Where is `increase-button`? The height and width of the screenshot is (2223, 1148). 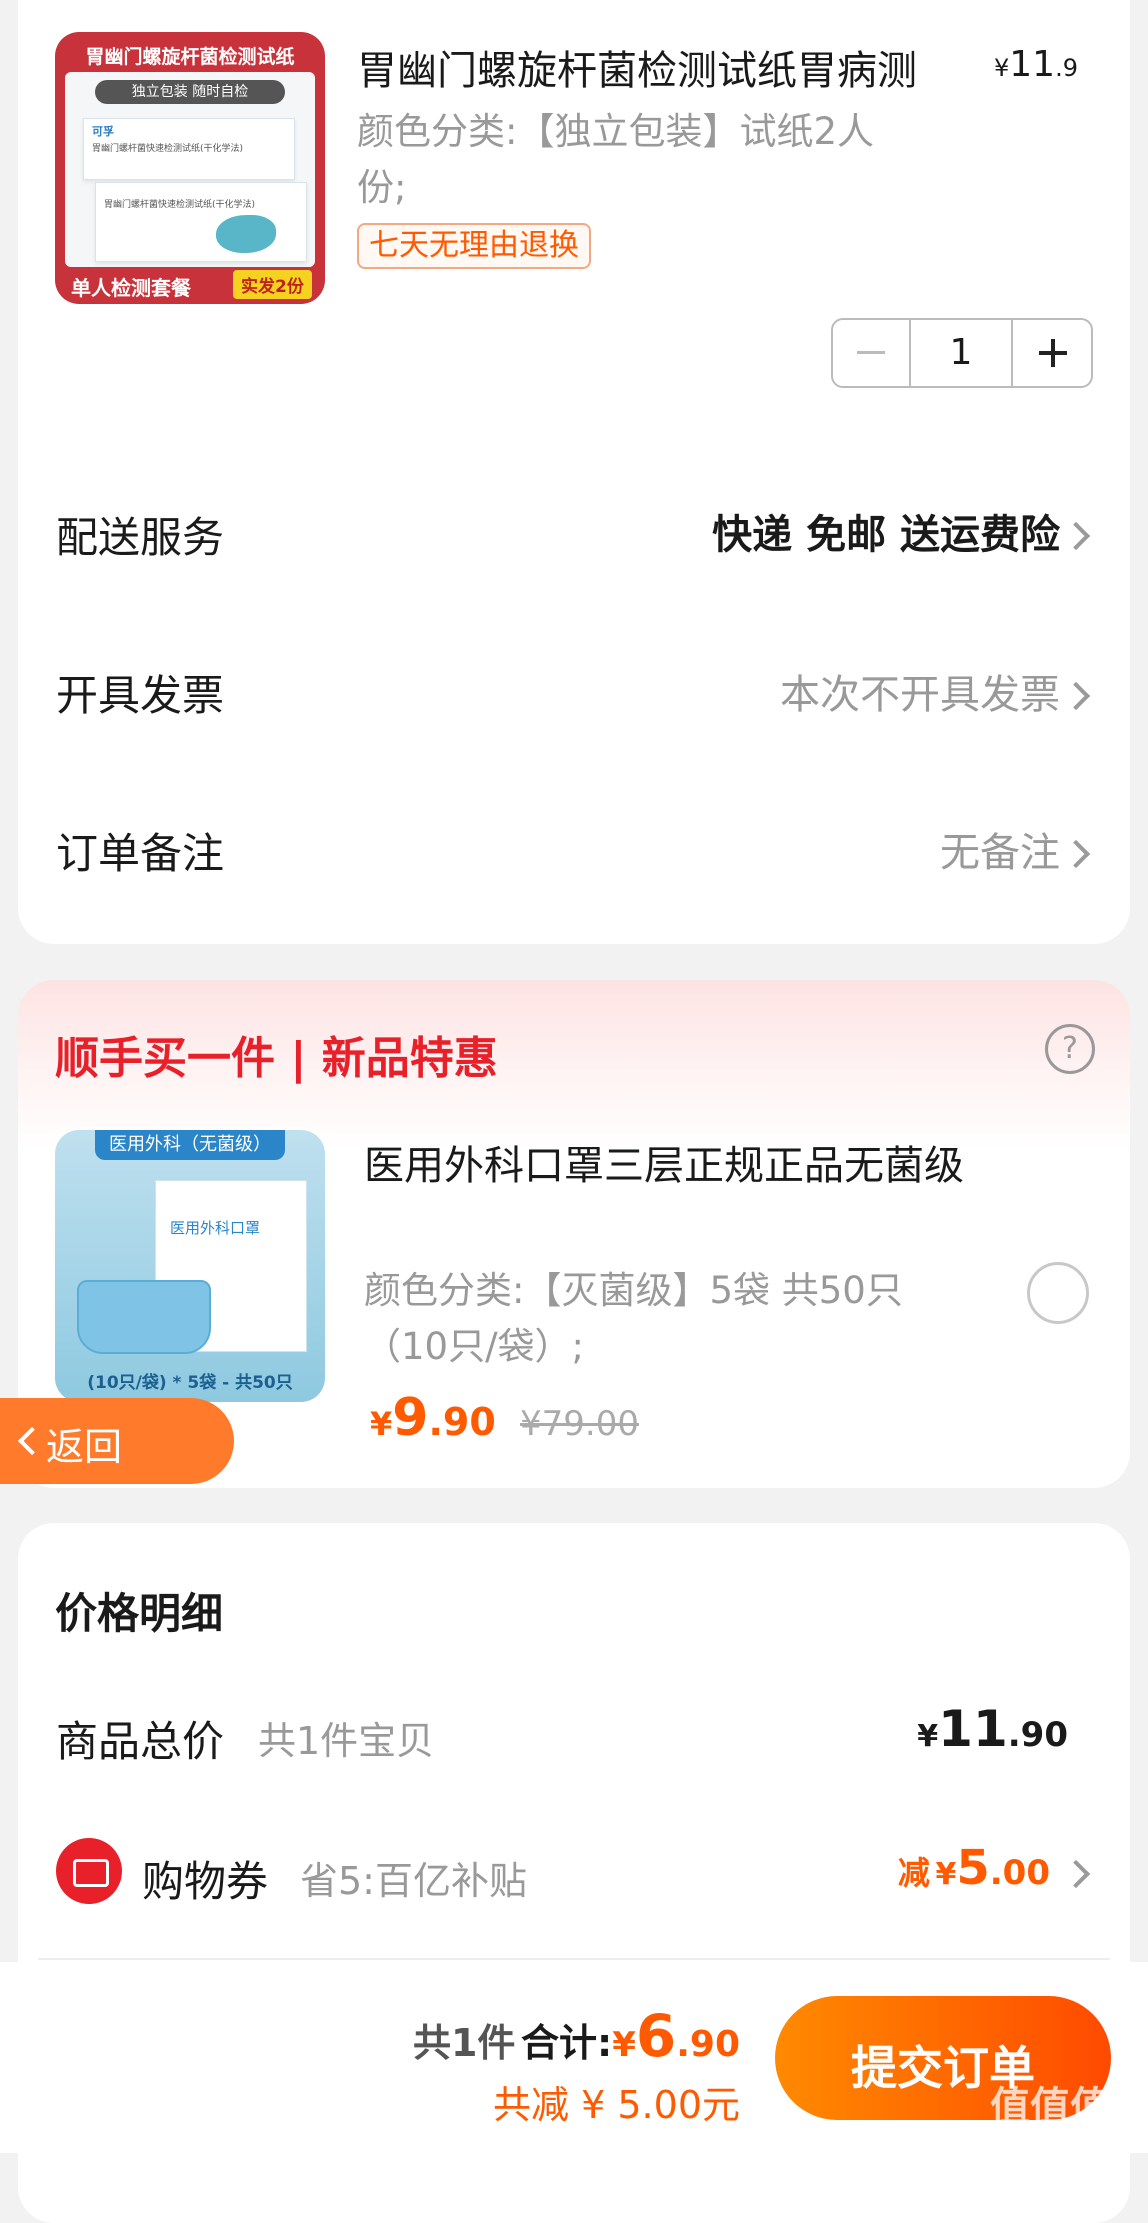
increase-button is located at coordinates (1051, 353).